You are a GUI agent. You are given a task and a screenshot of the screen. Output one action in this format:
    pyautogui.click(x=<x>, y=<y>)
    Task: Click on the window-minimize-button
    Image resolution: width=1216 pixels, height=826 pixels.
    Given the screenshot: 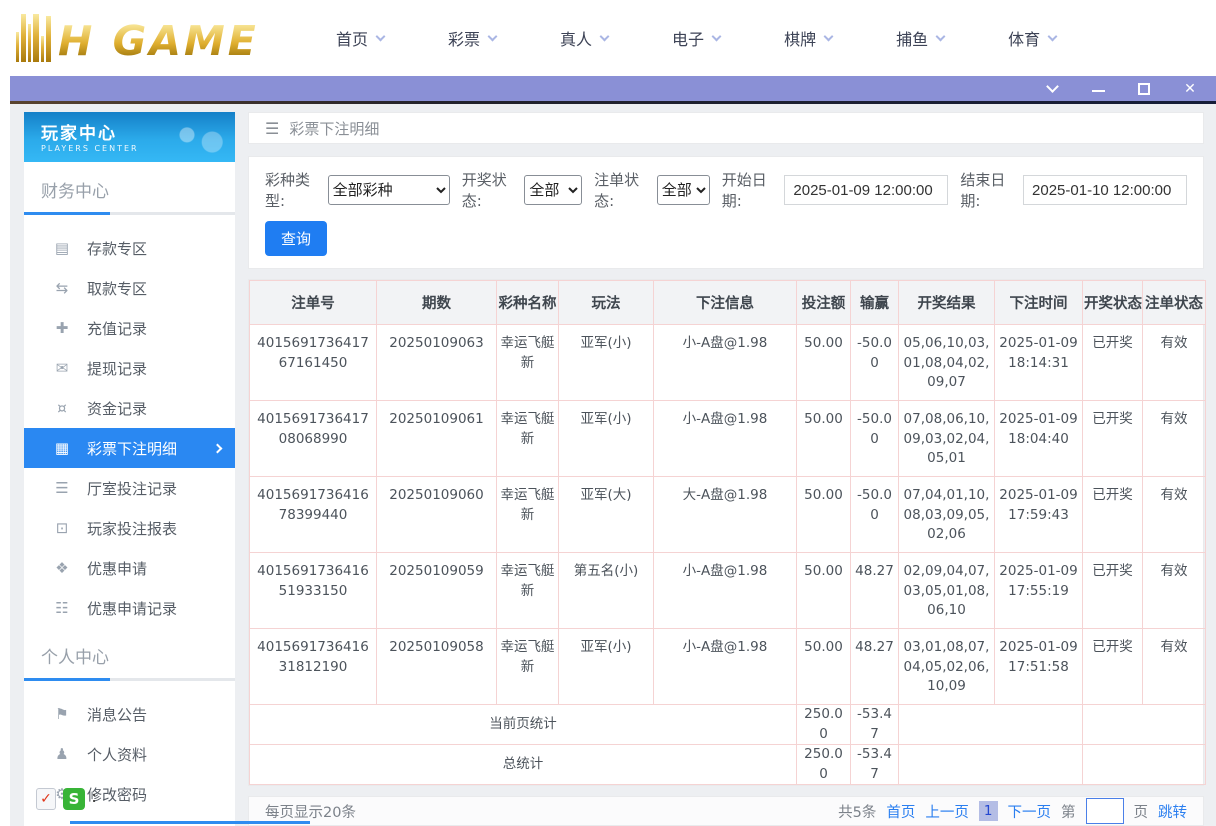 What is the action you would take?
    pyautogui.click(x=1098, y=89)
    